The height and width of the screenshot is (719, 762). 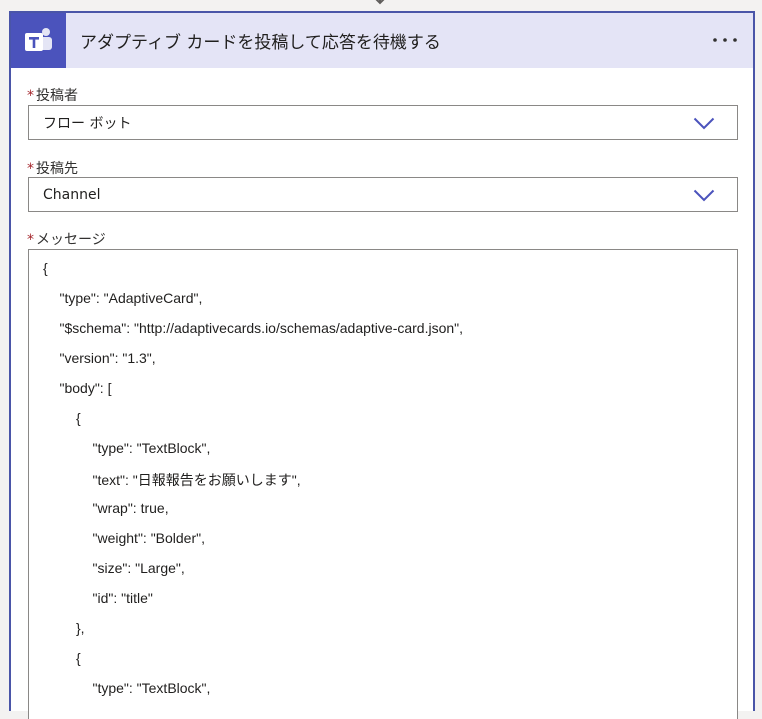 I want to click on message-line: "body": [, so click(x=85, y=388).